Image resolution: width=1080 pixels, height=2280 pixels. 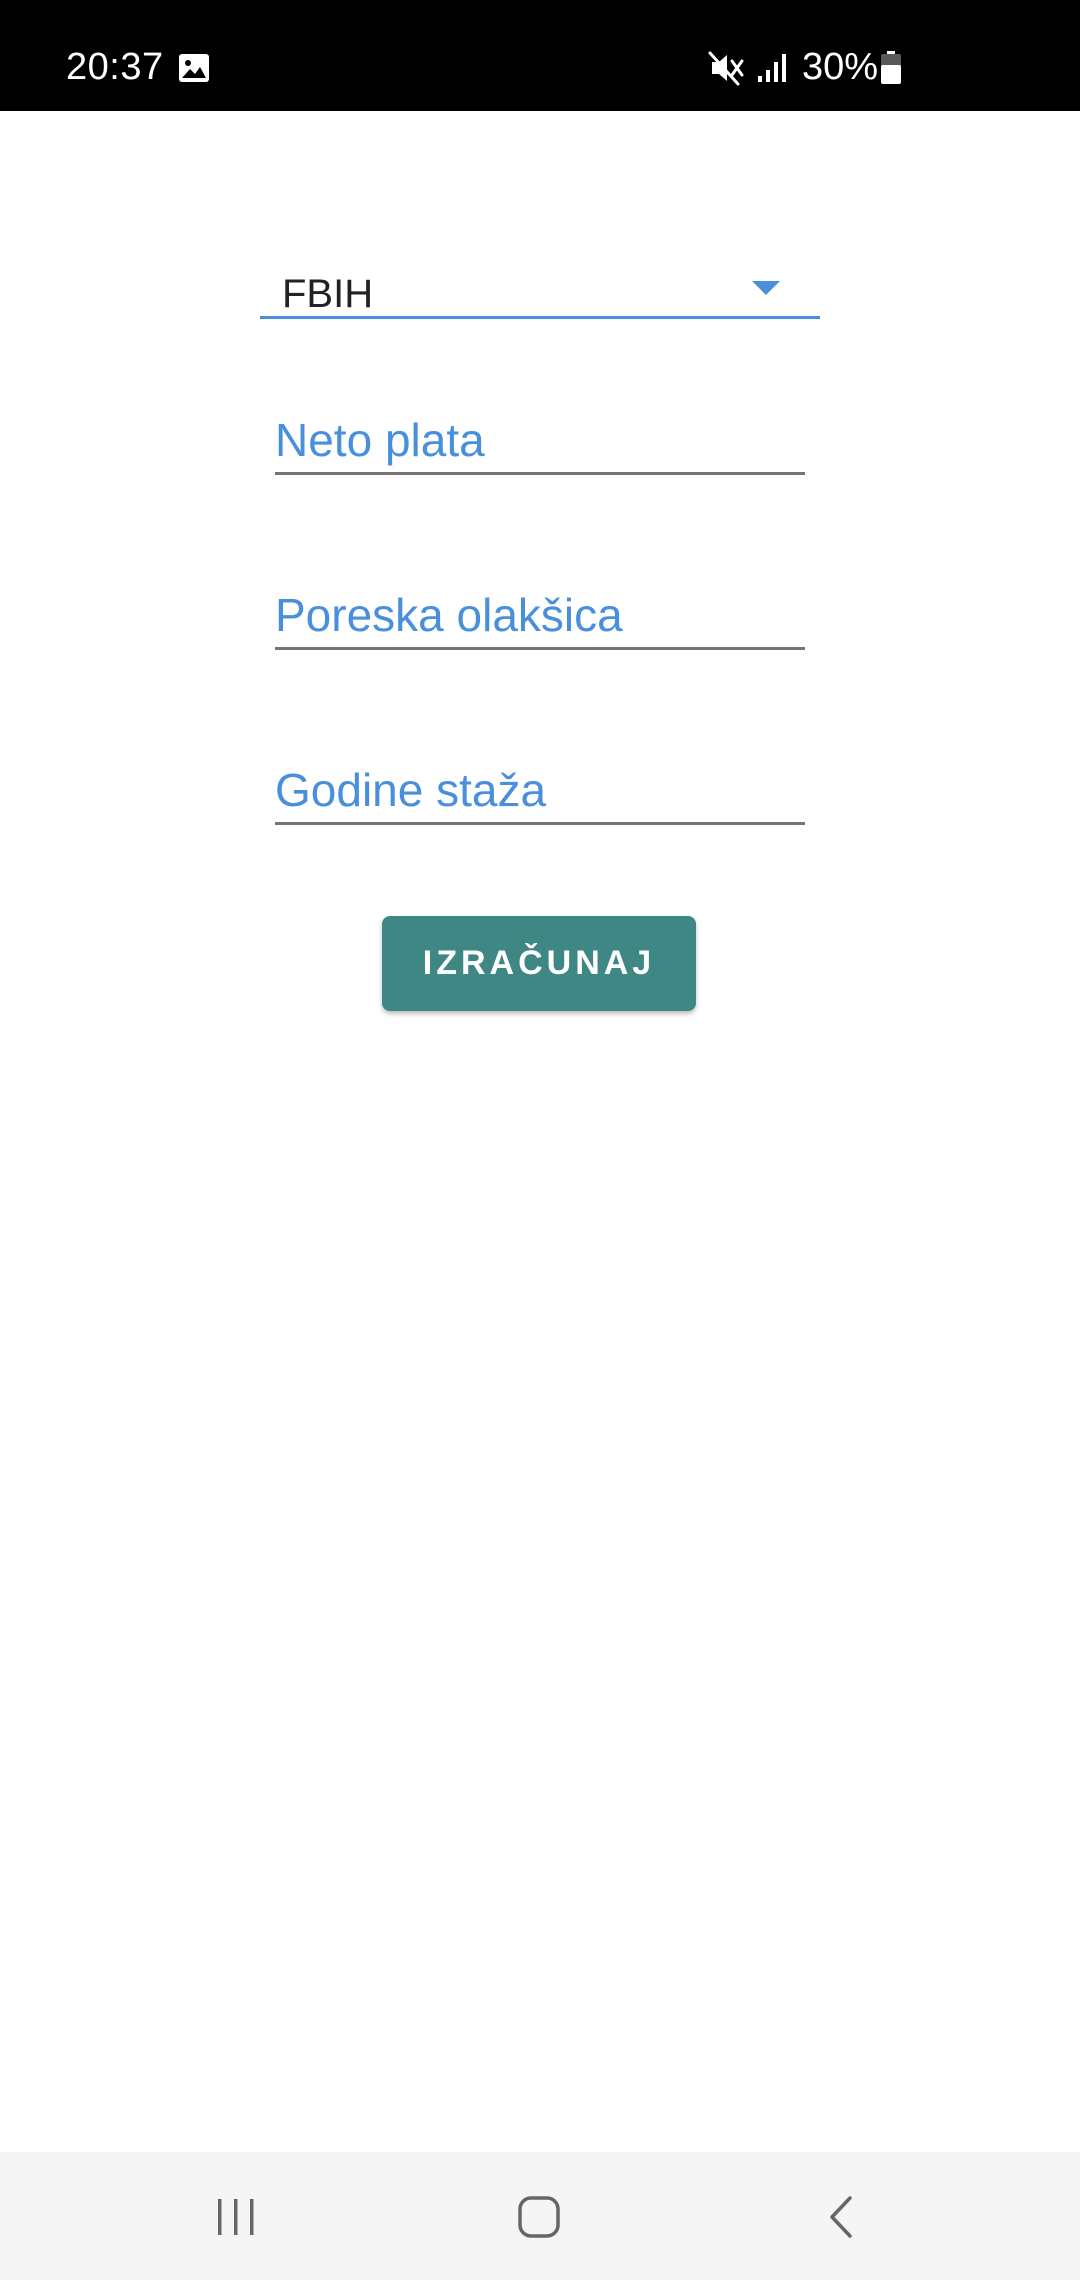 What do you see at coordinates (891, 67) in the screenshot?
I see `battery-icon` at bounding box center [891, 67].